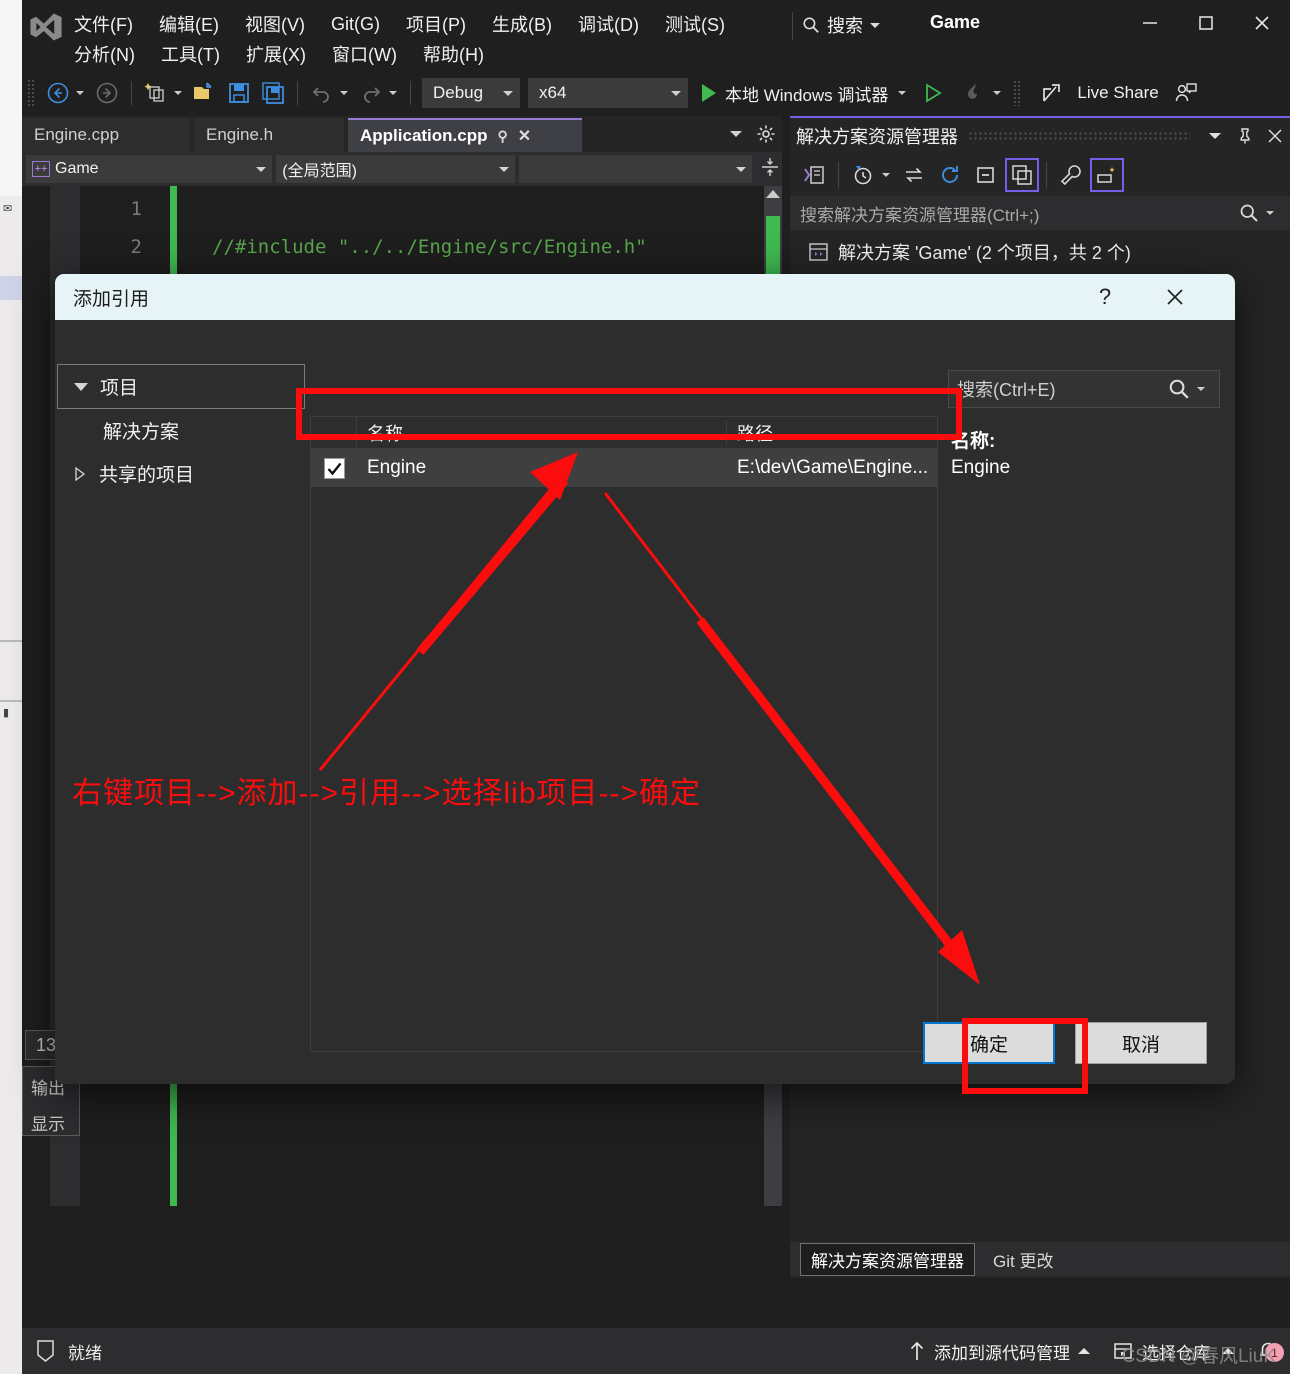 The image size is (1290, 1374). I want to click on menu-item-window: 窗口(W), so click(364, 54).